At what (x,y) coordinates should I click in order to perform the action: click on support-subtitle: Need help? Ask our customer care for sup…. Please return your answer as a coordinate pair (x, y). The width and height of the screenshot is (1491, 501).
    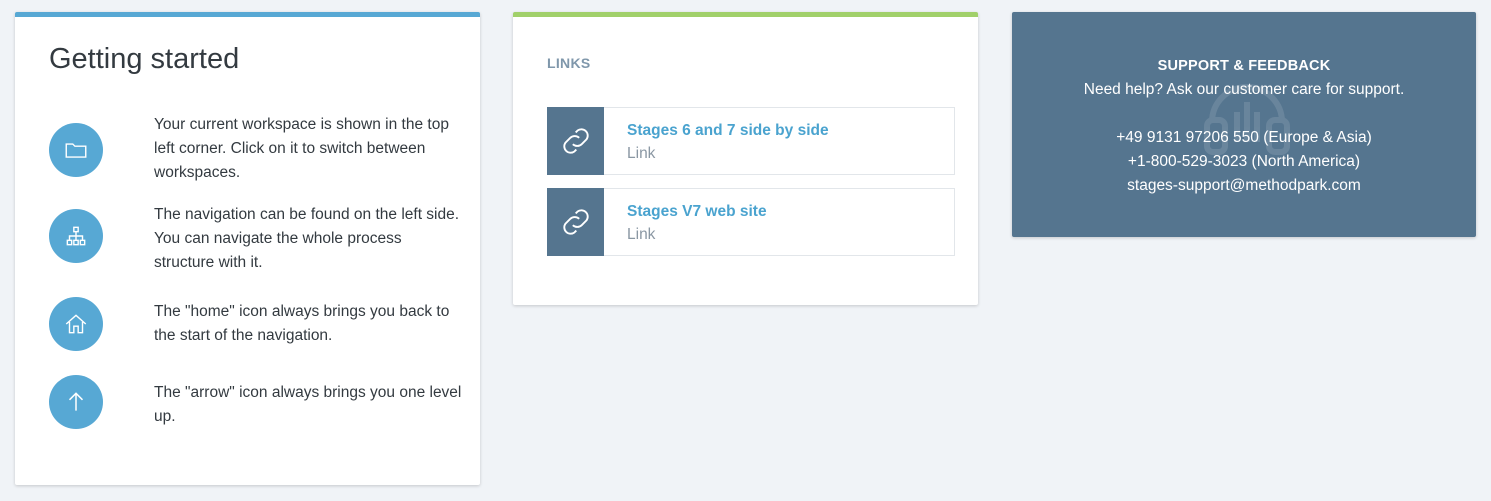
    Looking at the image, I should click on (1244, 89).